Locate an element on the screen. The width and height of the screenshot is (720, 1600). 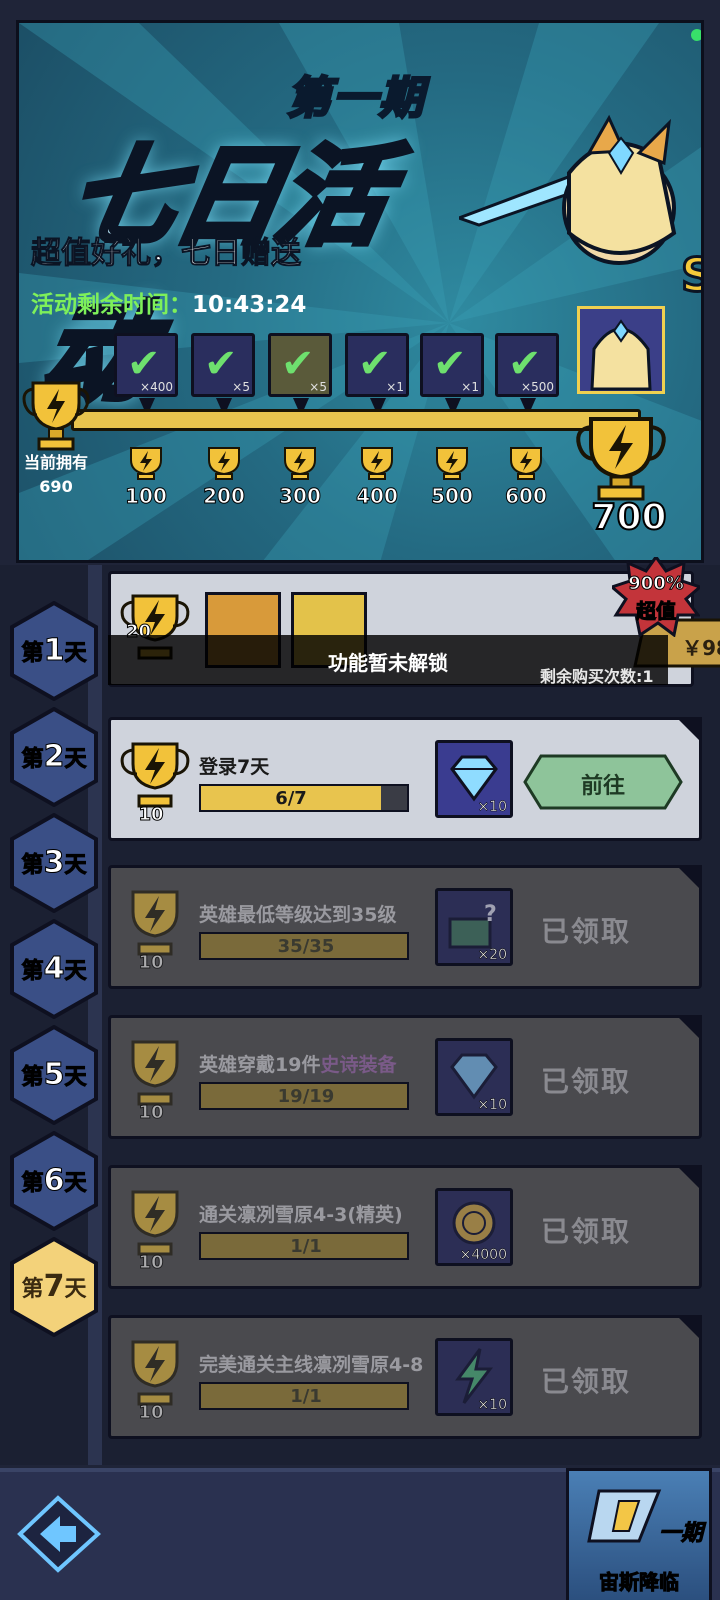
milestone-600: 600 is located at coordinates (526, 477).